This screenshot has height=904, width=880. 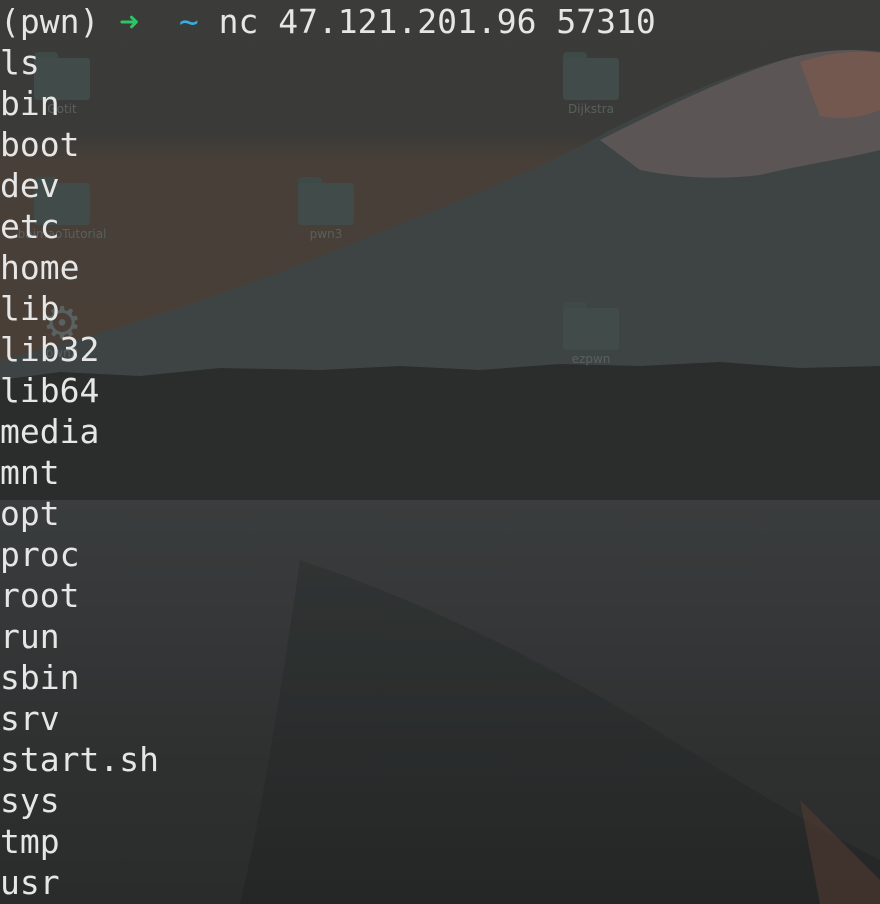 I want to click on output-line: start.sh, so click(x=79, y=759).